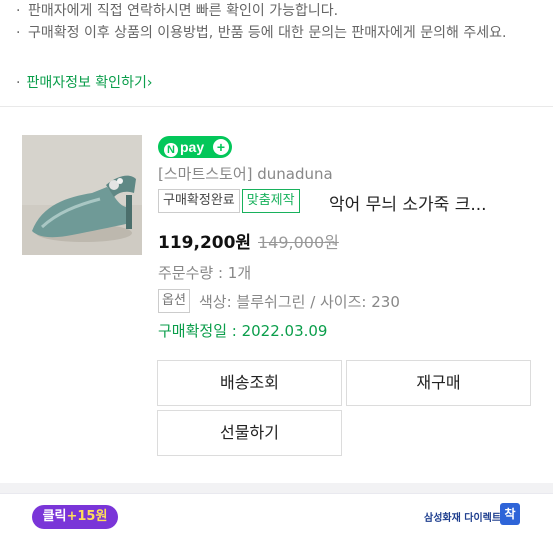 This screenshot has height=553, width=553. I want to click on price: 119,200원, so click(205, 243).